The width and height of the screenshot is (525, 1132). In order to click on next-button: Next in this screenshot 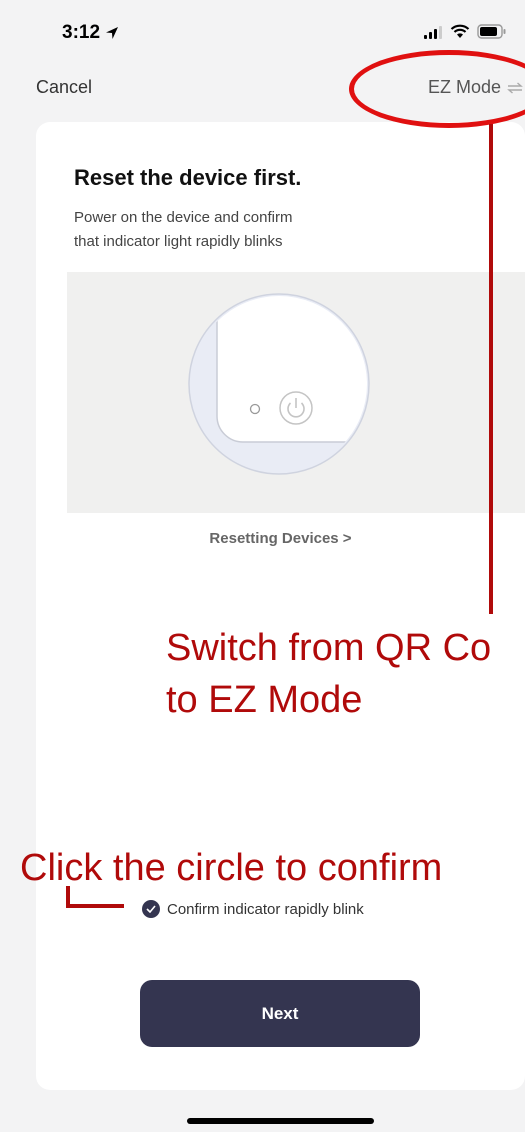, I will do `click(280, 1013)`.